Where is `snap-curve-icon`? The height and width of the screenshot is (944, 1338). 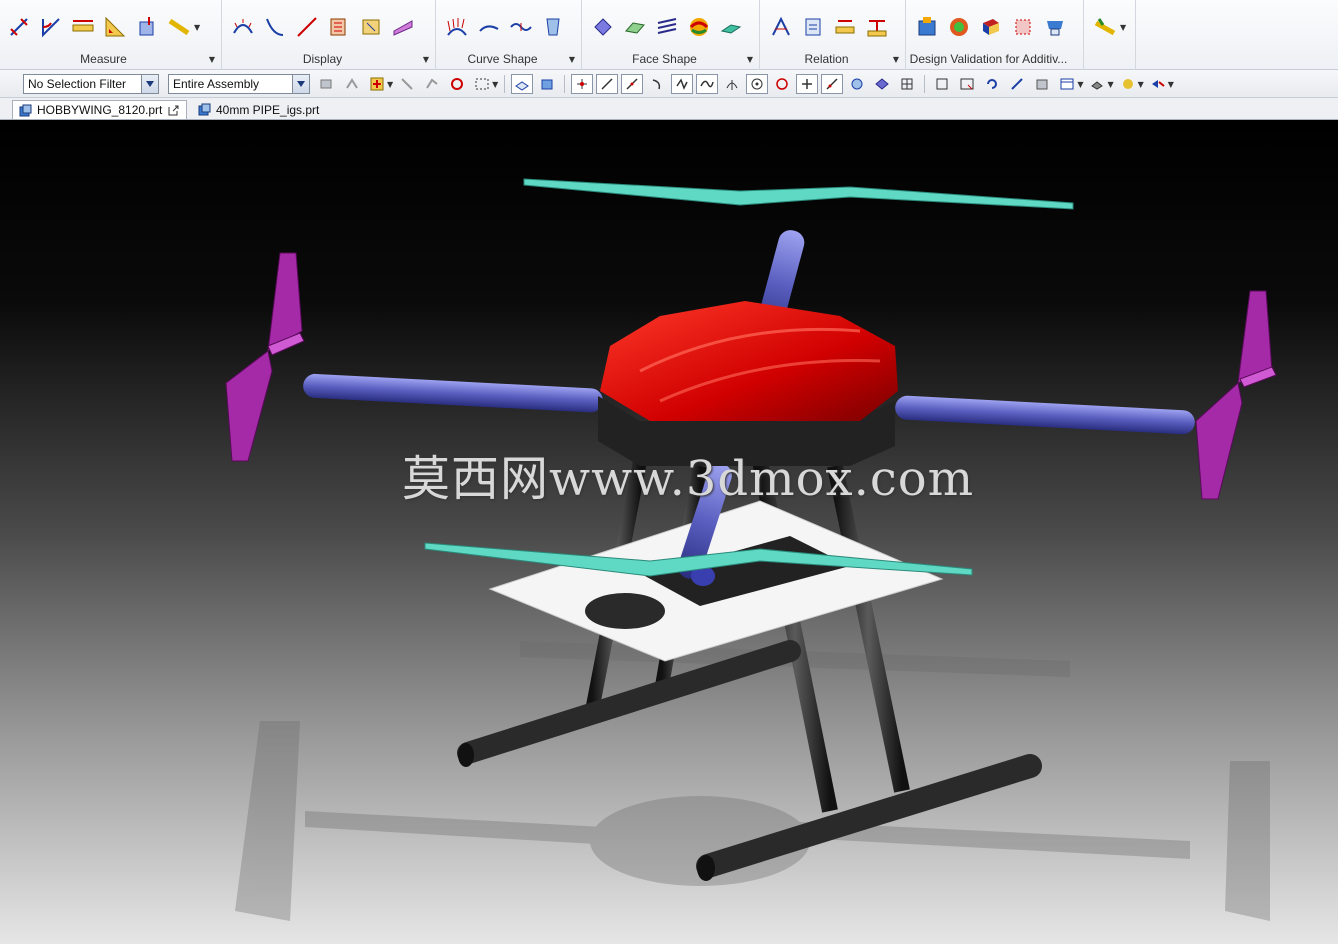
snap-curve-icon is located at coordinates (707, 84).